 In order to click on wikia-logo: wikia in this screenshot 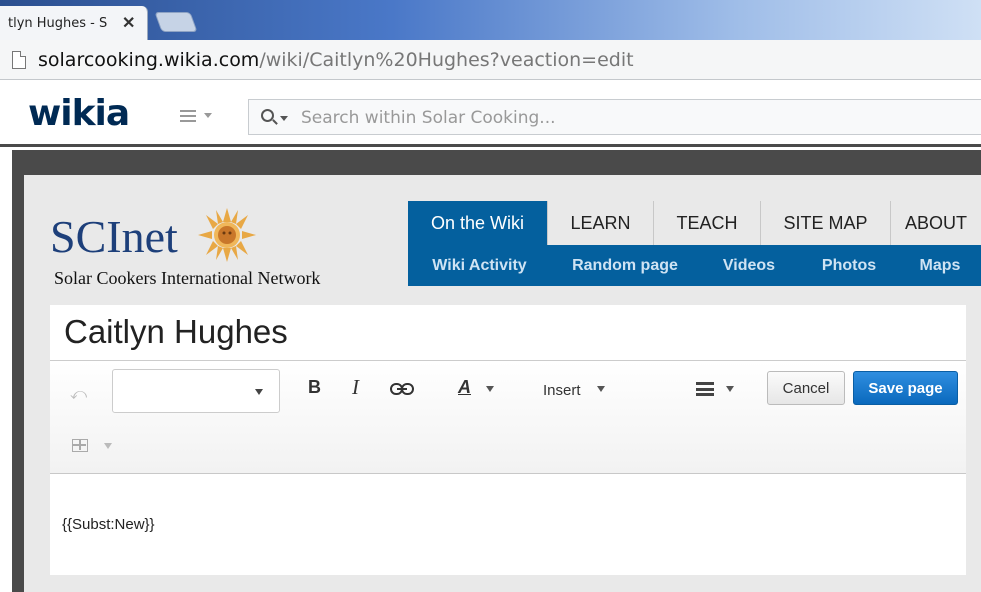, I will do `click(79, 113)`.